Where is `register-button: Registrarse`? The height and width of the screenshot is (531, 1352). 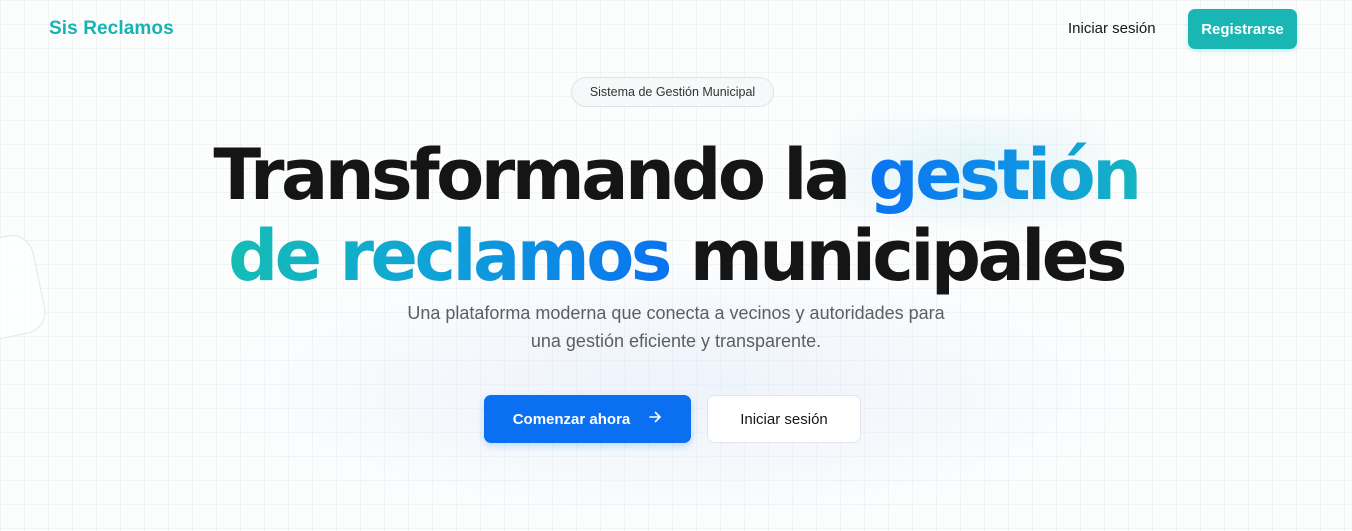 register-button: Registrarse is located at coordinates (1242, 29).